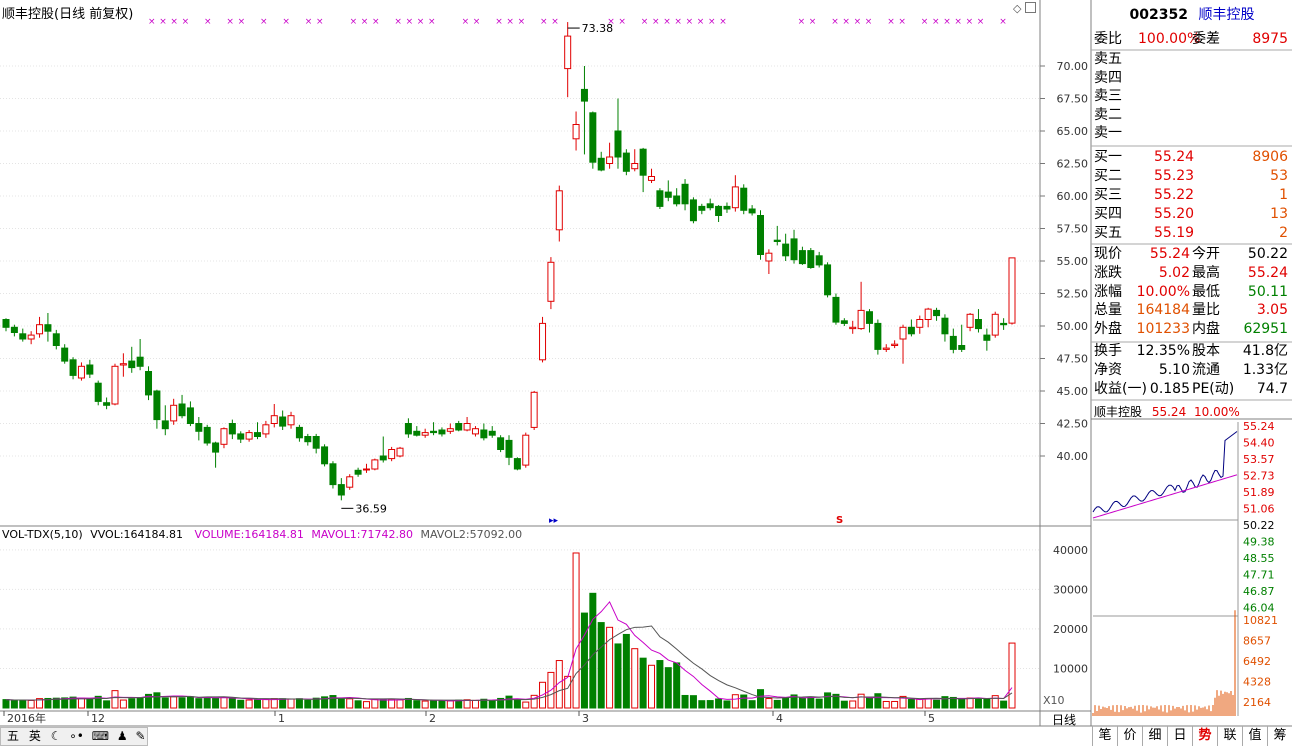 The image size is (1292, 746). What do you see at coordinates (1163, 291) in the screenshot?
I see `stat-value: 10.00%` at bounding box center [1163, 291].